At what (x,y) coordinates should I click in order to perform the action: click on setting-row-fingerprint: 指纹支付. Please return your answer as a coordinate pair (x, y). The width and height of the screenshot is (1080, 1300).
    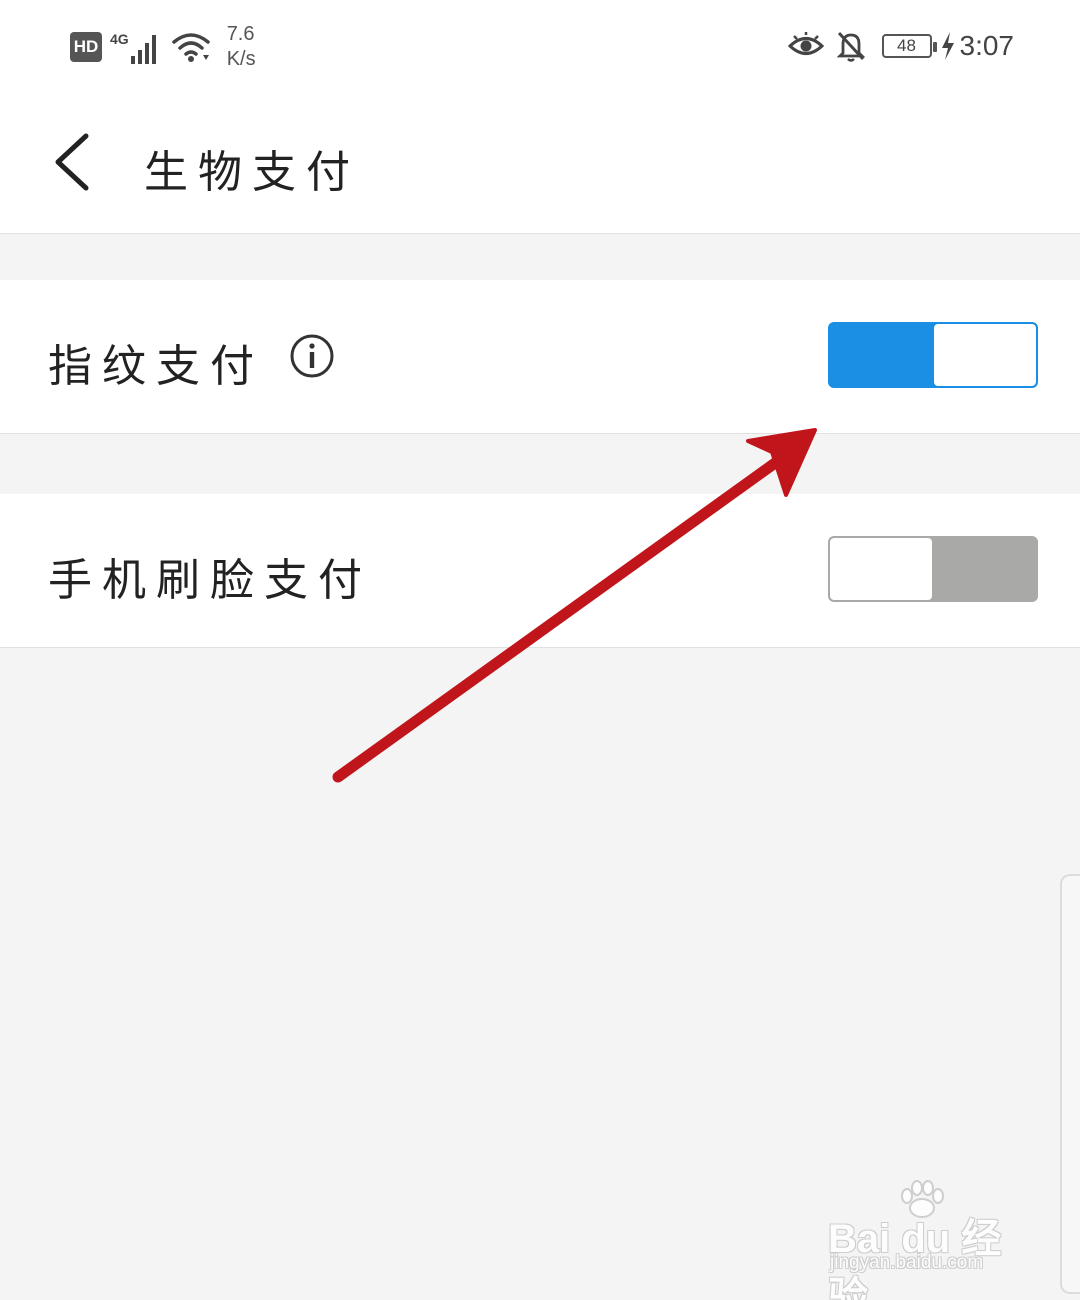
    Looking at the image, I should click on (540, 357).